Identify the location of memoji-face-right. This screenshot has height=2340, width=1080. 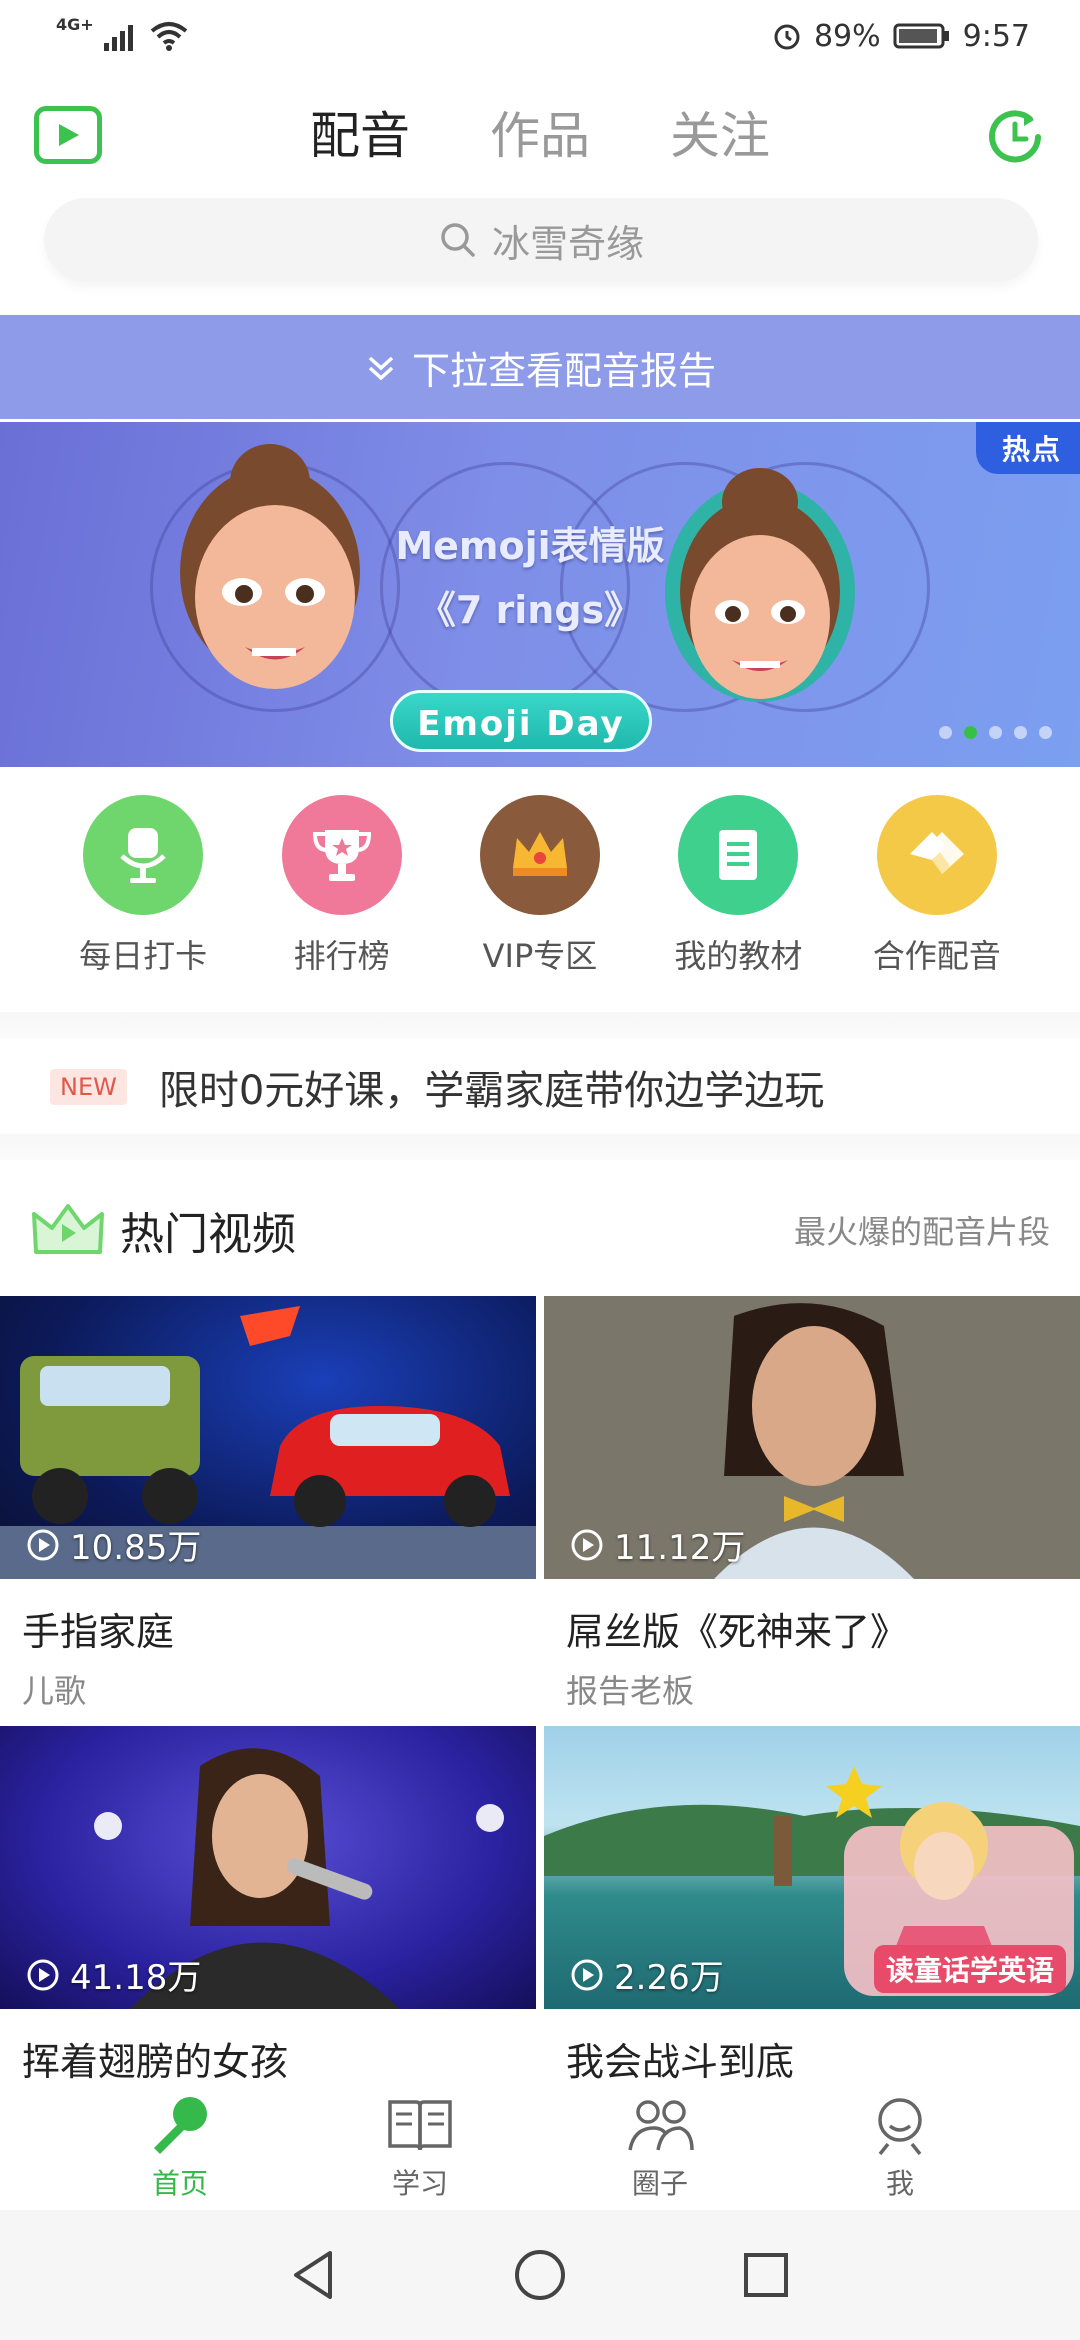
(760, 585).